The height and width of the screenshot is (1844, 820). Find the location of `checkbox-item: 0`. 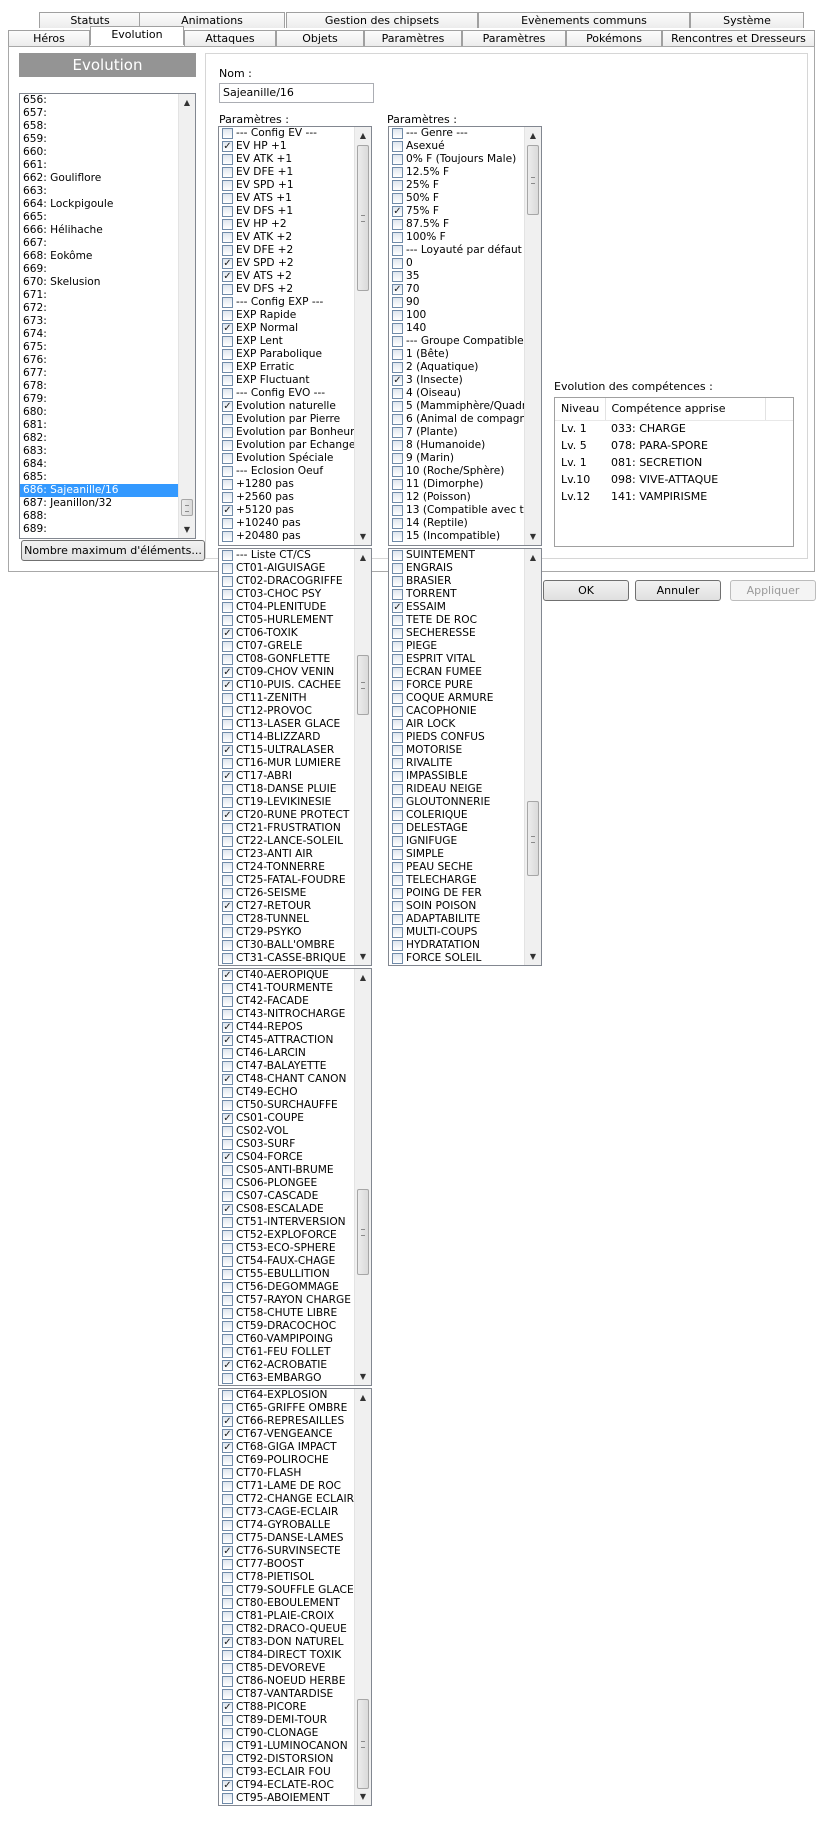

checkbox-item: 0 is located at coordinates (456, 263).